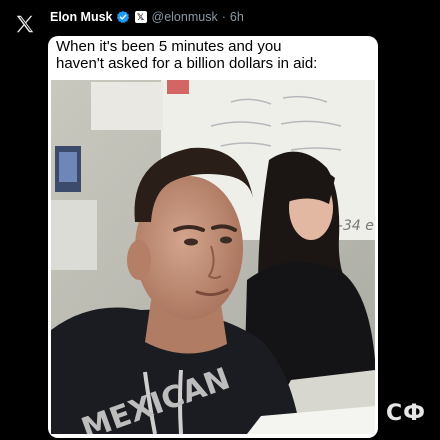  Describe the element at coordinates (406, 413) in the screenshot. I see `watermark: СФ` at that location.